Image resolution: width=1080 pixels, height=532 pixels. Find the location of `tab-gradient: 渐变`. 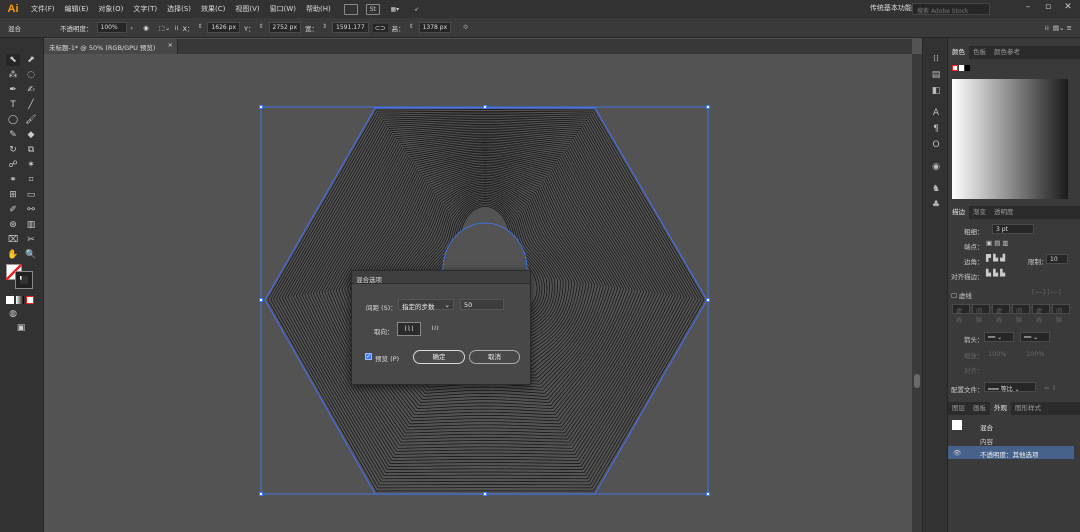

tab-gradient: 渐变 is located at coordinates (979, 212).